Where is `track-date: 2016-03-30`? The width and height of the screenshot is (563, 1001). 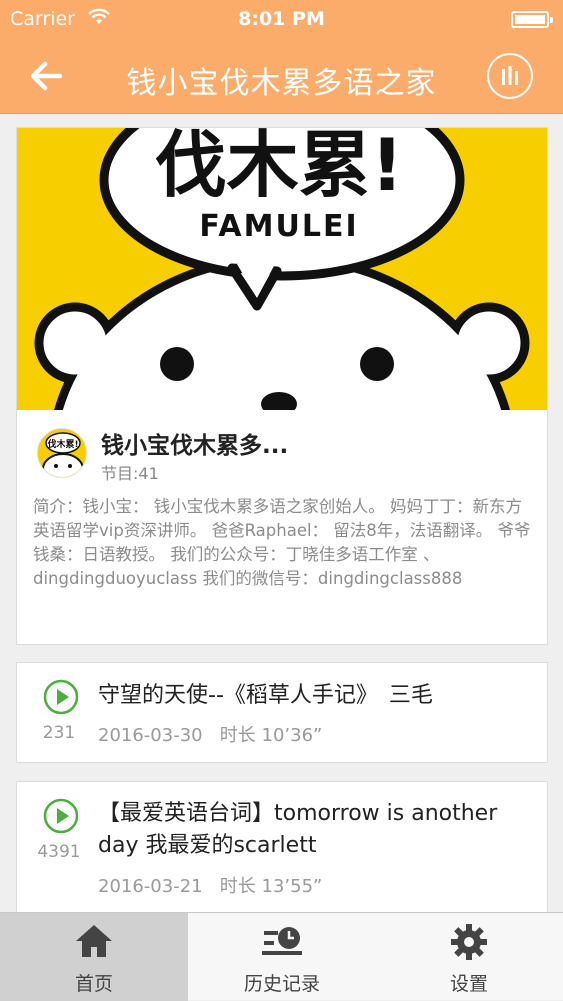 track-date: 2016-03-30 is located at coordinates (150, 735).